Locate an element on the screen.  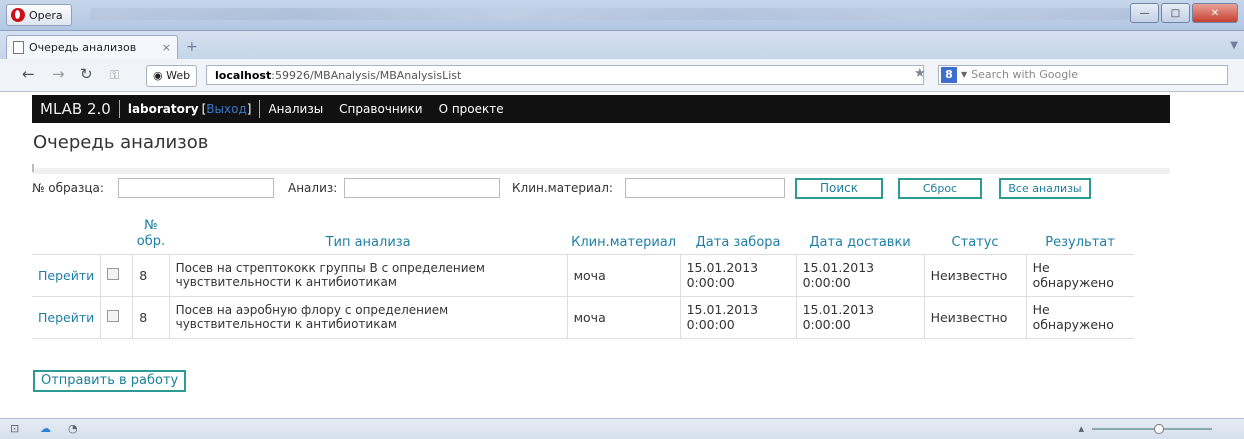
sample-number-label: № образца: is located at coordinates (68, 188).